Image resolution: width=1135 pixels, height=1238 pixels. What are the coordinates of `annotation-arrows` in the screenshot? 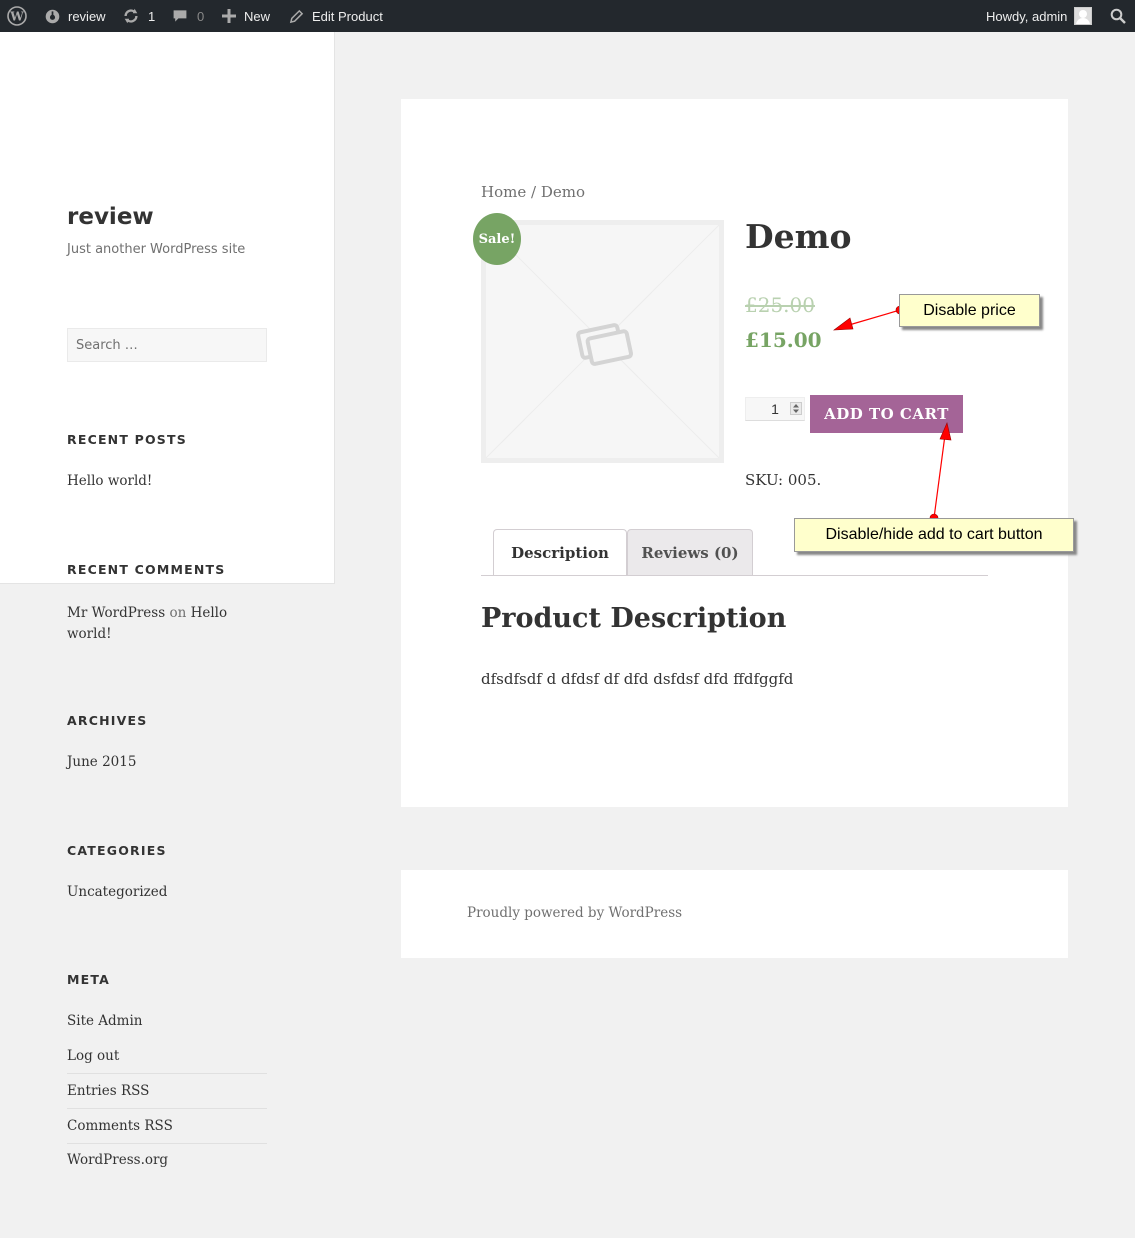 It's located at (892, 414).